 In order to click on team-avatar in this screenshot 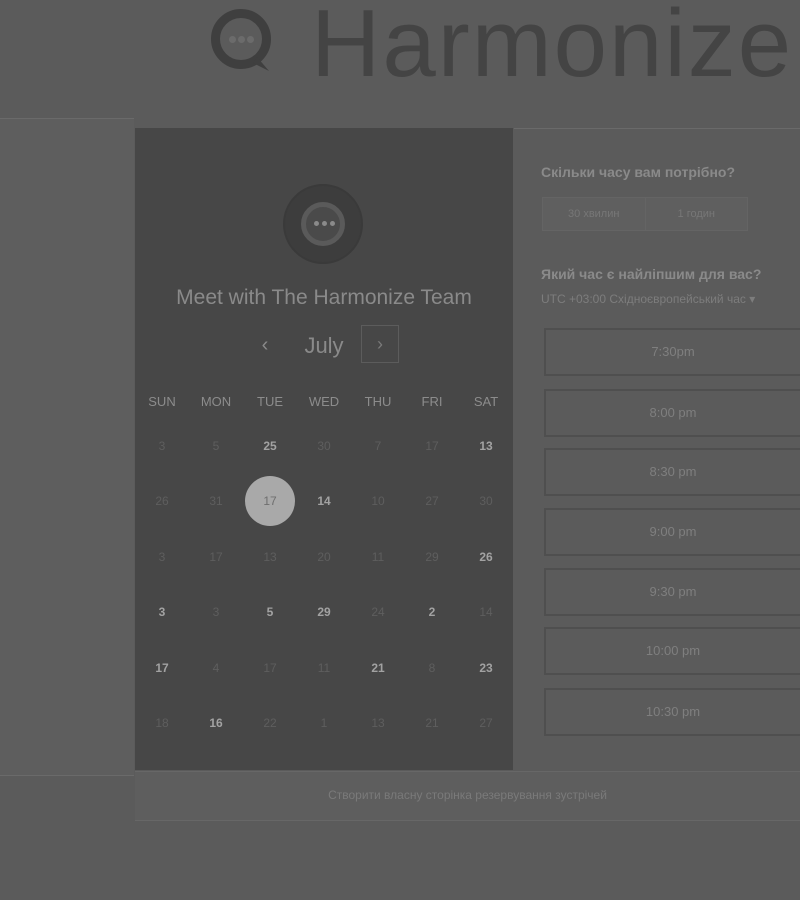, I will do `click(323, 224)`.